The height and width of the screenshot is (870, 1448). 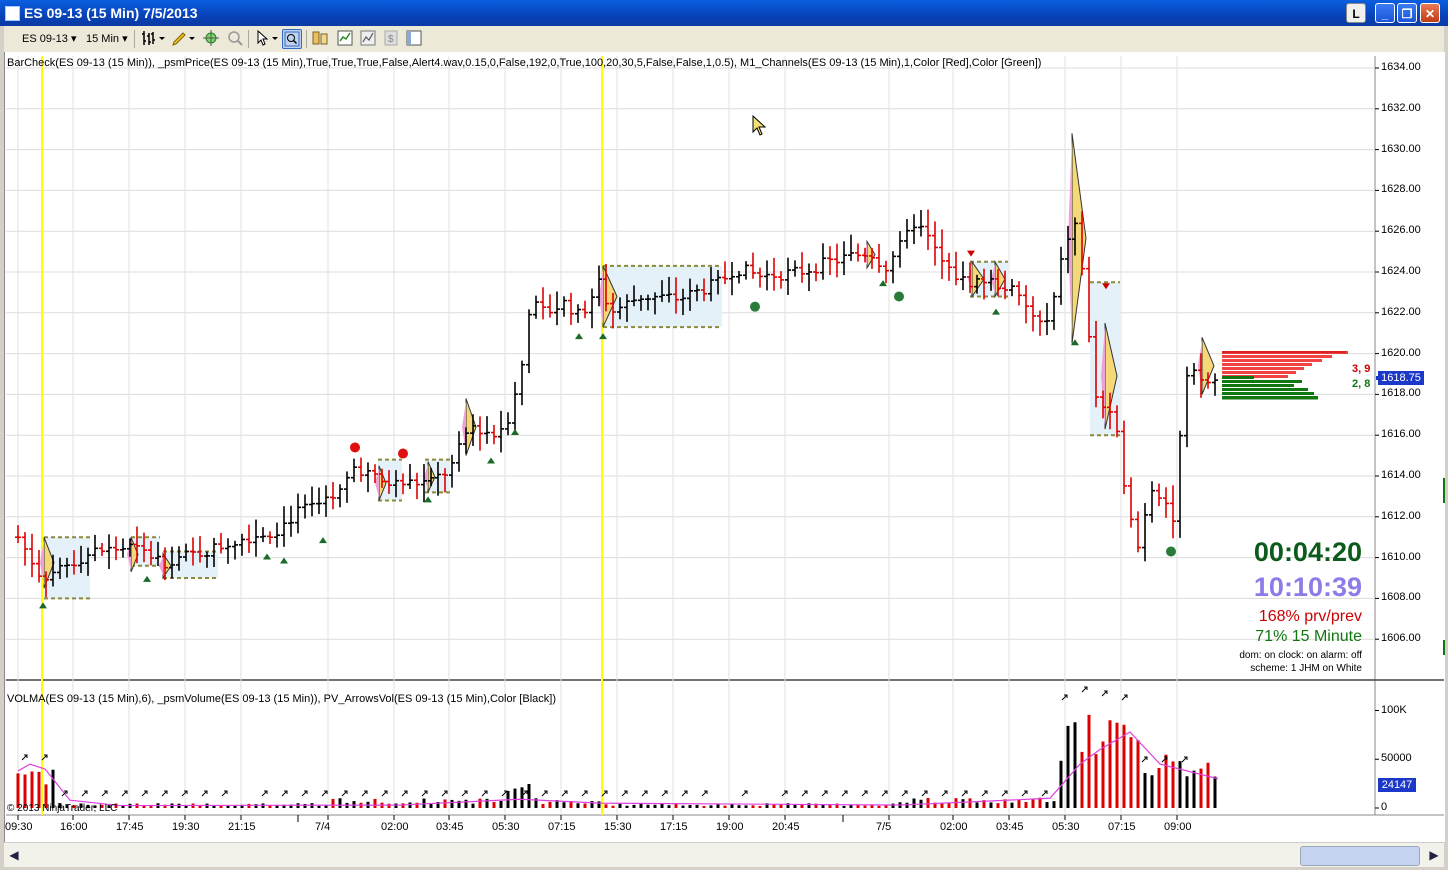 What do you see at coordinates (1401, 271) in the screenshot?
I see `price-tick-label: 1624.00` at bounding box center [1401, 271].